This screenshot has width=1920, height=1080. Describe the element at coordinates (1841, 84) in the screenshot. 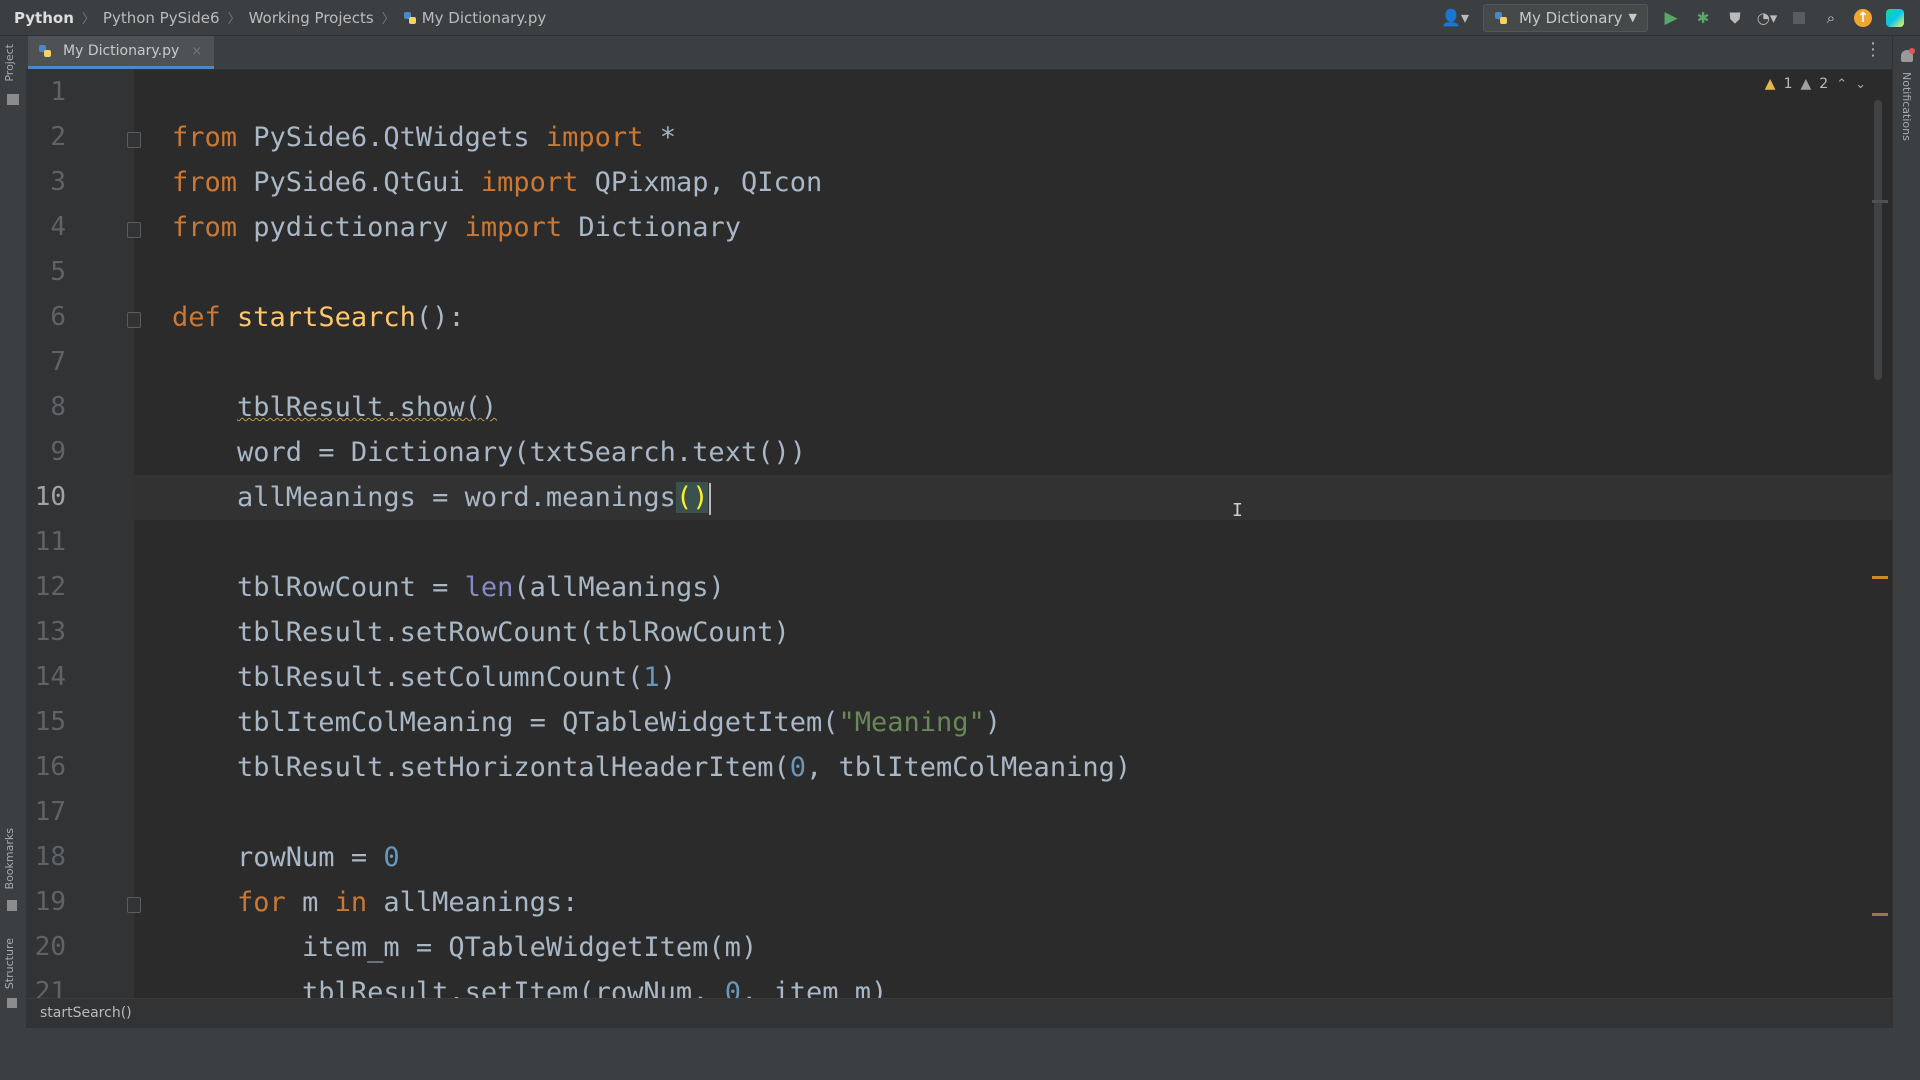

I see `previous-highlight-icon: ⌃` at that location.